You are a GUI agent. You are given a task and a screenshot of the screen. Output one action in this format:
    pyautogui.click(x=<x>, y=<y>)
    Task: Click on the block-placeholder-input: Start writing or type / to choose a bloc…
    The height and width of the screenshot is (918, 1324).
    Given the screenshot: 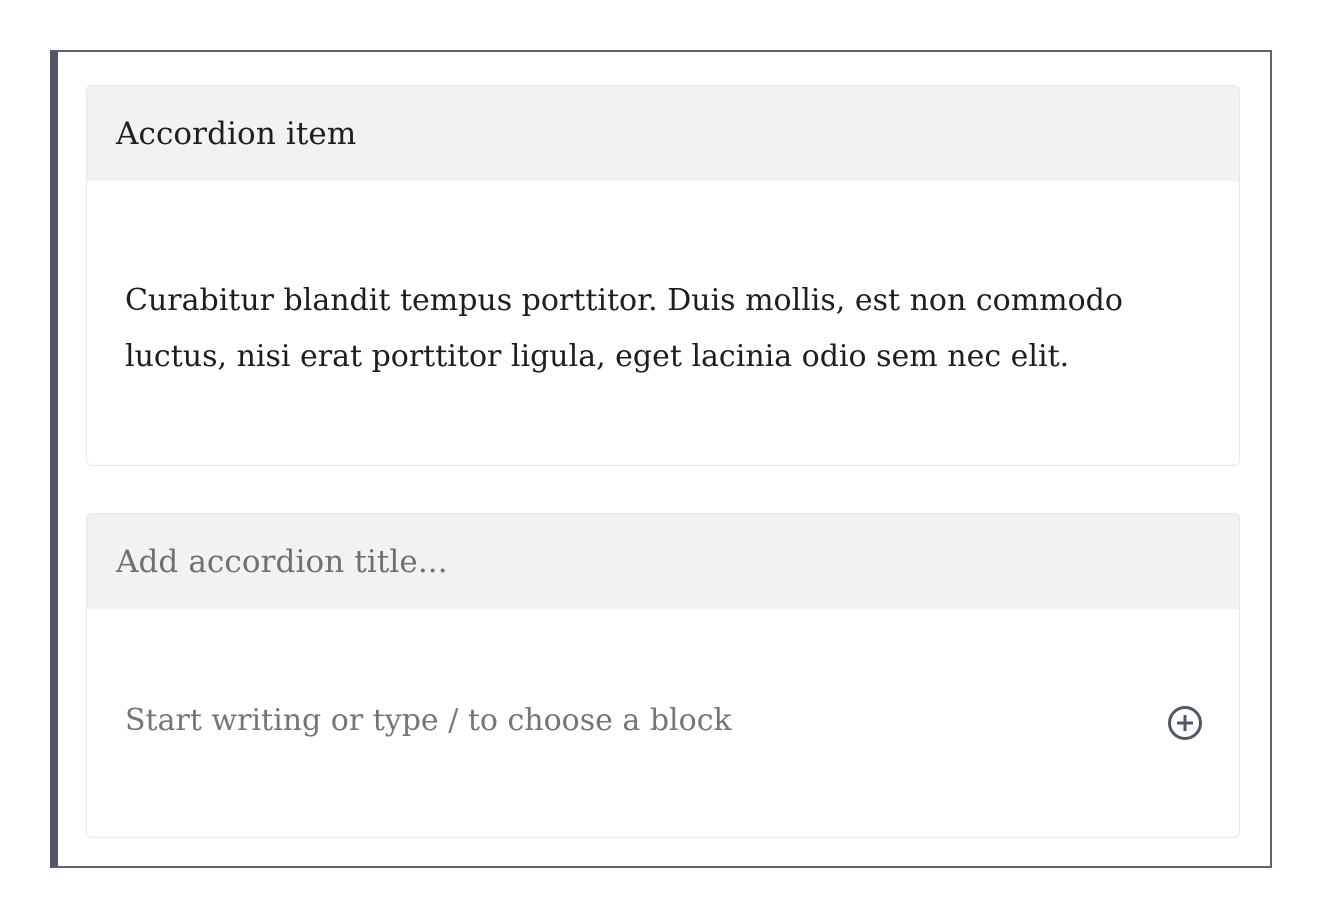 What is the action you would take?
    pyautogui.click(x=428, y=720)
    